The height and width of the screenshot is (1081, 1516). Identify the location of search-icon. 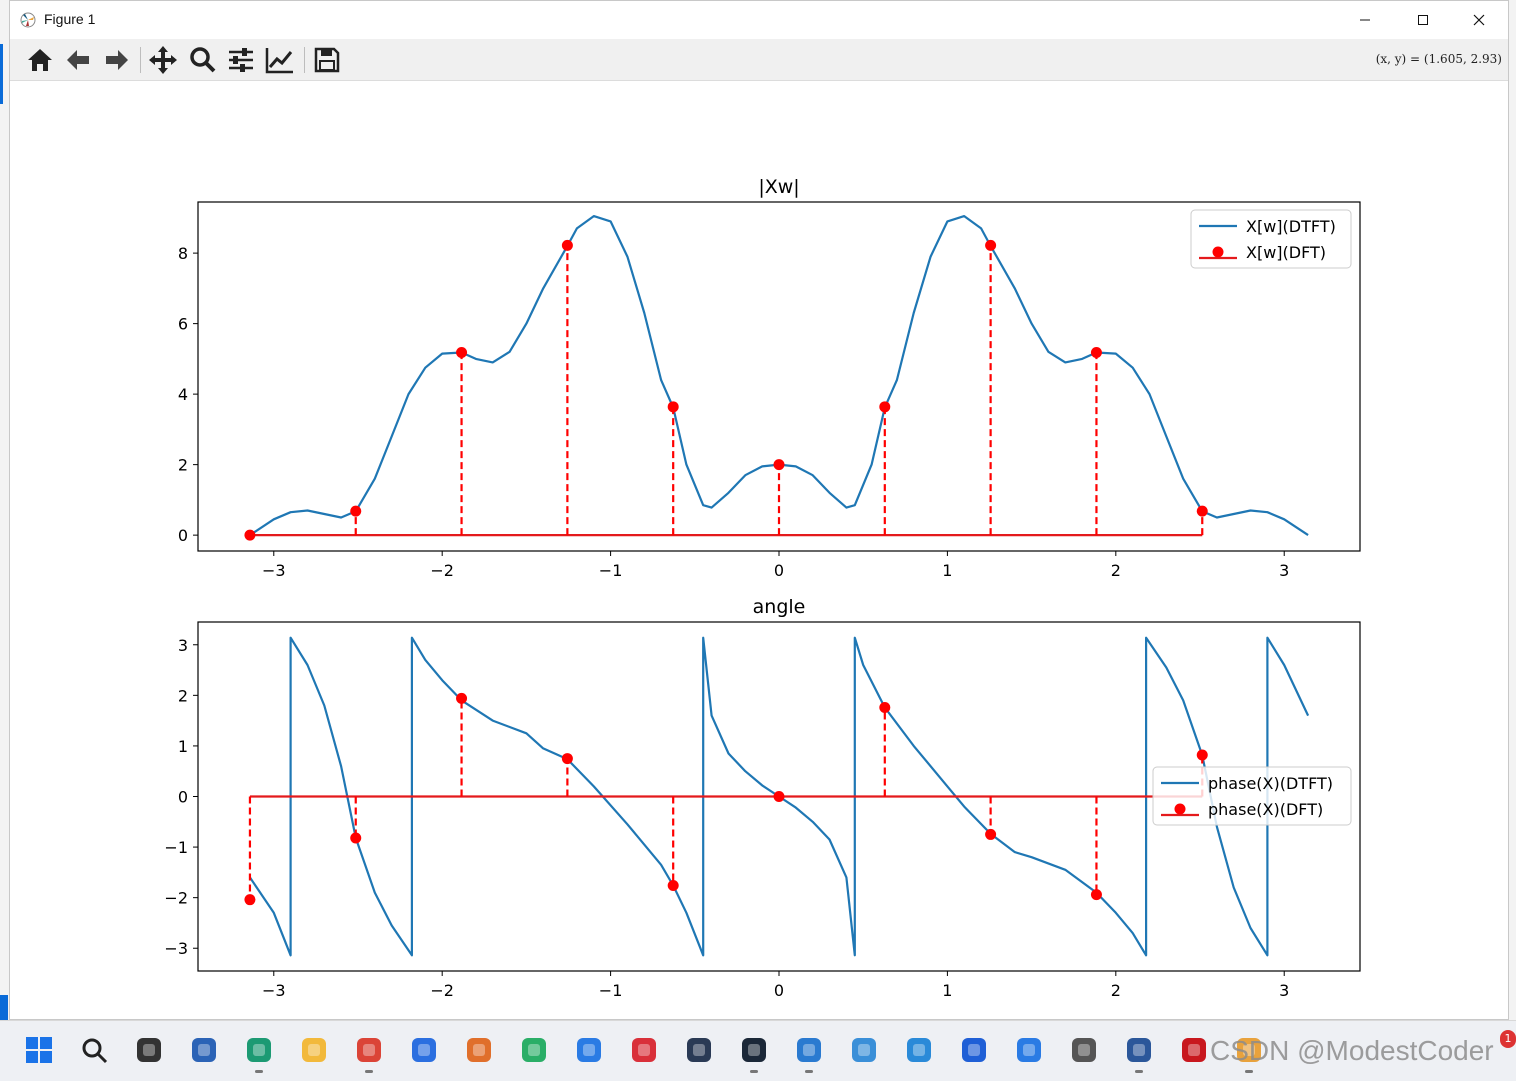
(95, 1051).